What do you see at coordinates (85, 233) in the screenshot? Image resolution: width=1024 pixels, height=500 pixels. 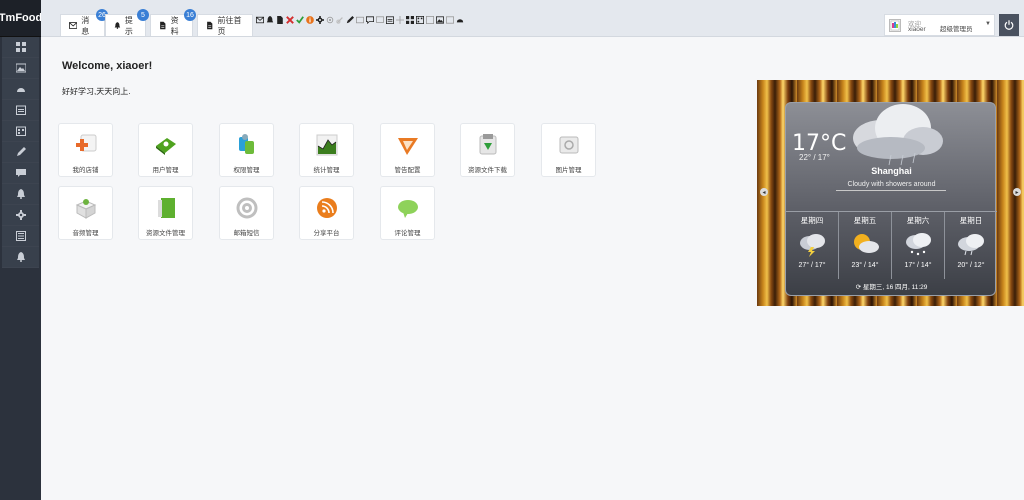 I see `tile-label: 音频管理` at bounding box center [85, 233].